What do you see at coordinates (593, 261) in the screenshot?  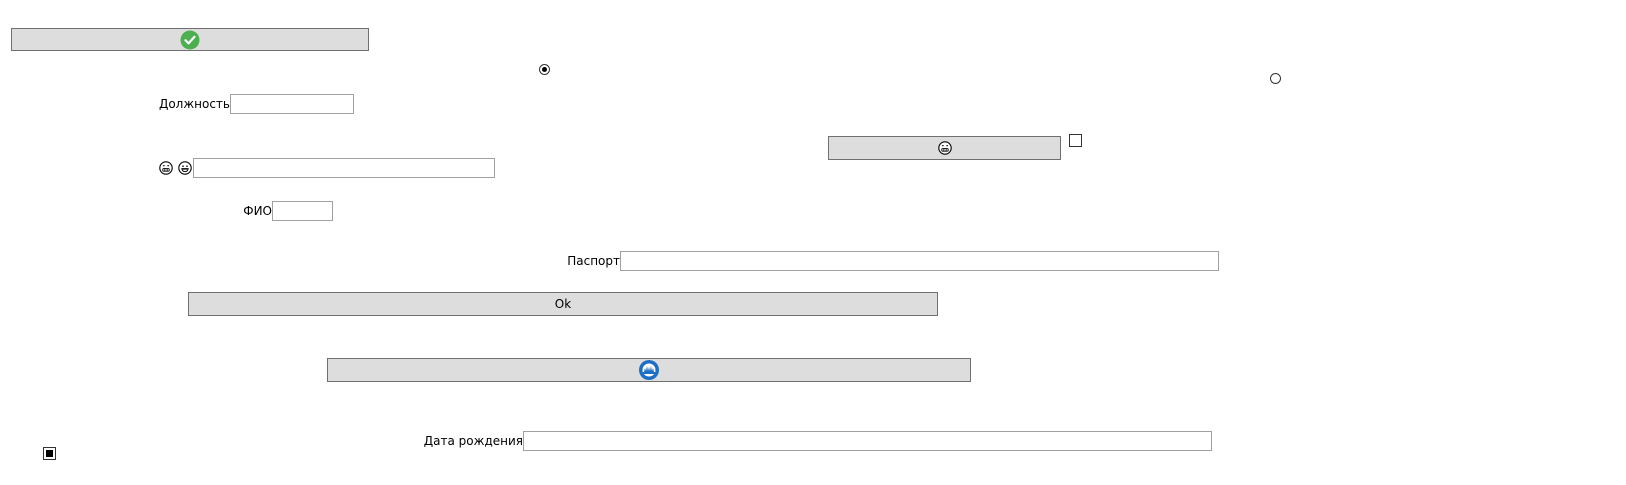 I see `passport-label: Паспорт` at bounding box center [593, 261].